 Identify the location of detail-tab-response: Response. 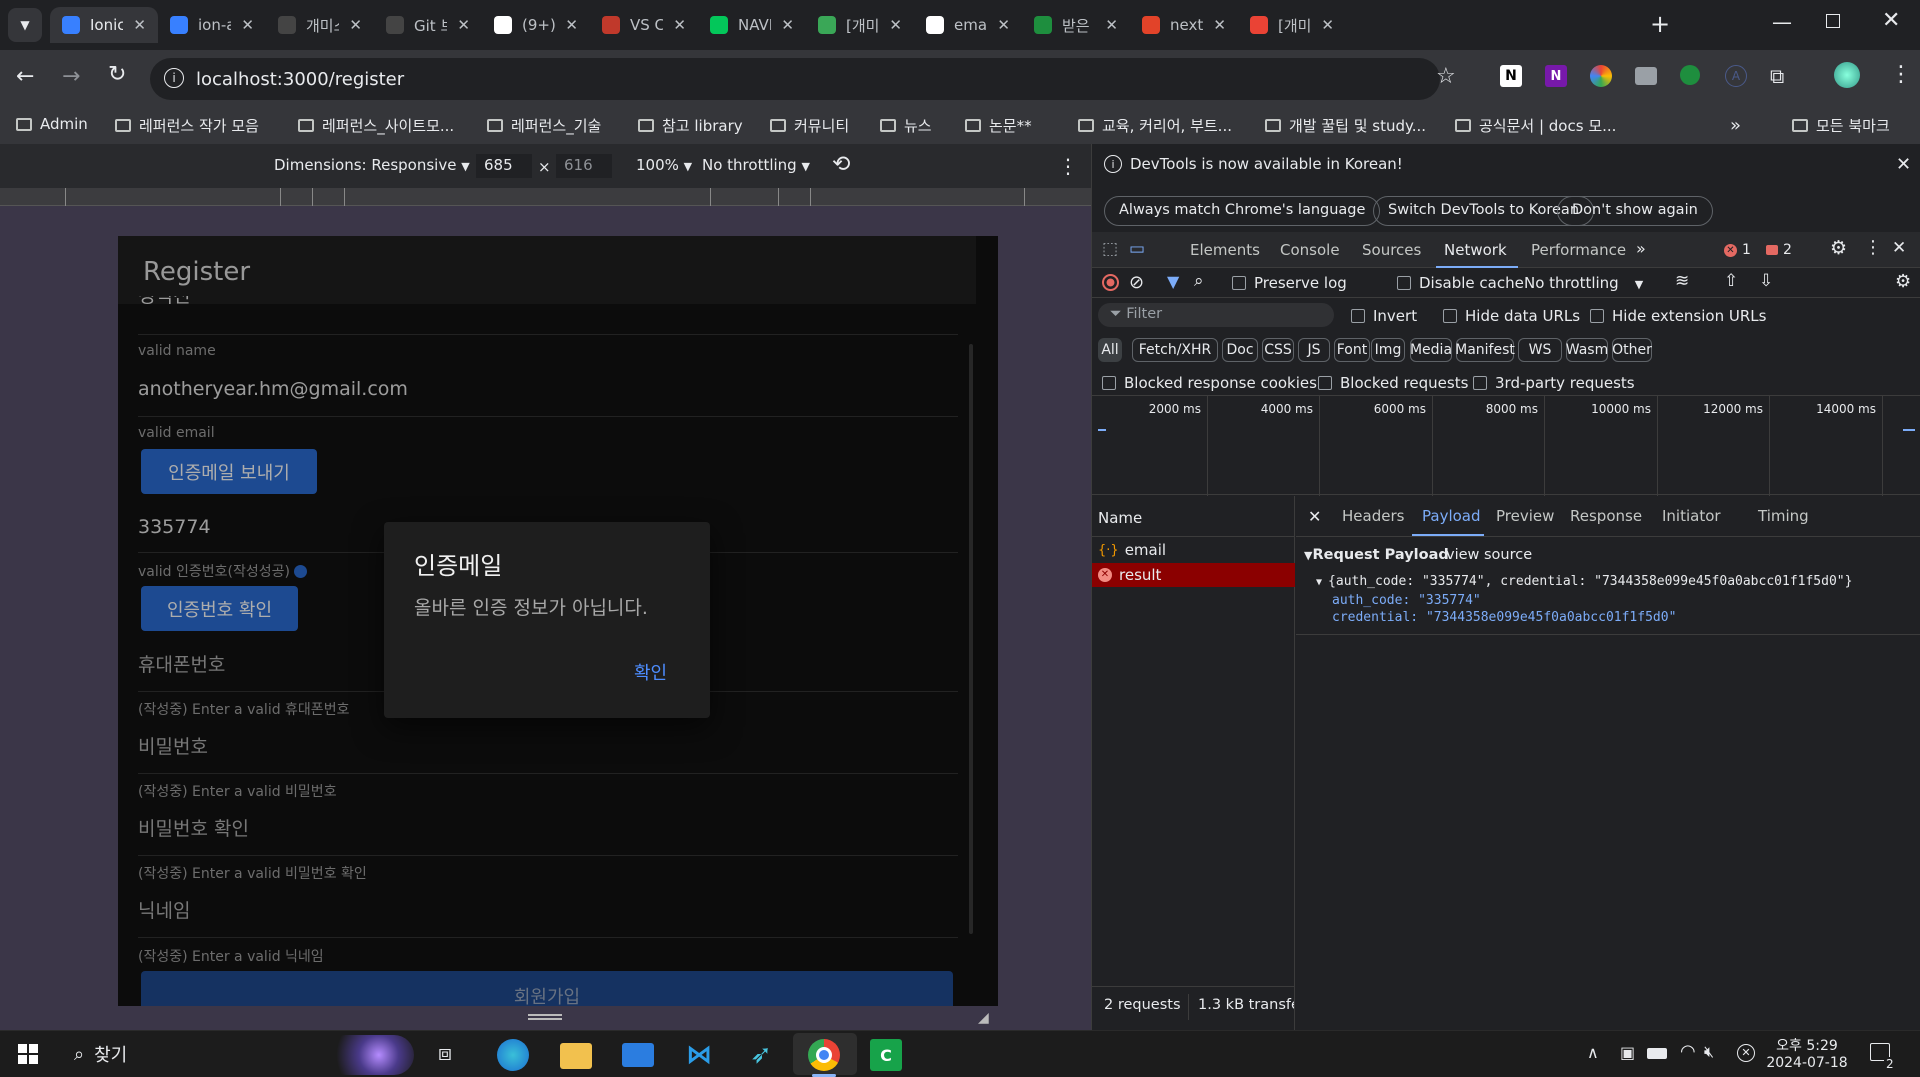
(1606, 516).